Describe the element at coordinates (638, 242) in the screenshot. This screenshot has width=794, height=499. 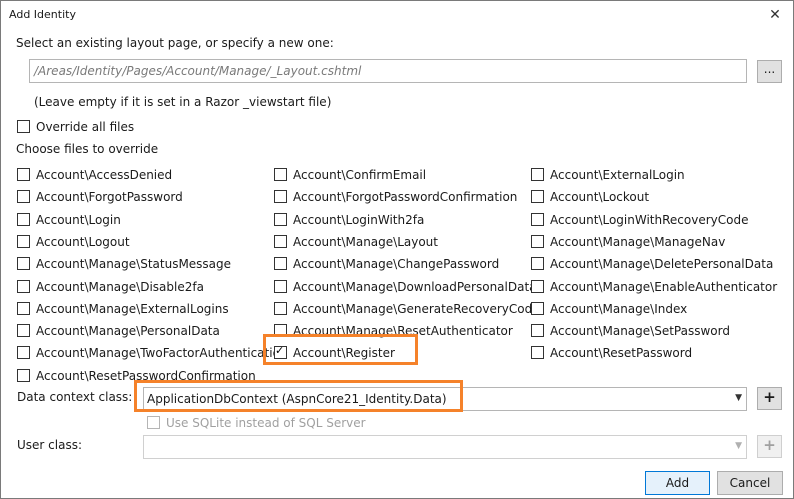
I see `file-checkbox-label: Account\Manage\ManageNav` at that location.